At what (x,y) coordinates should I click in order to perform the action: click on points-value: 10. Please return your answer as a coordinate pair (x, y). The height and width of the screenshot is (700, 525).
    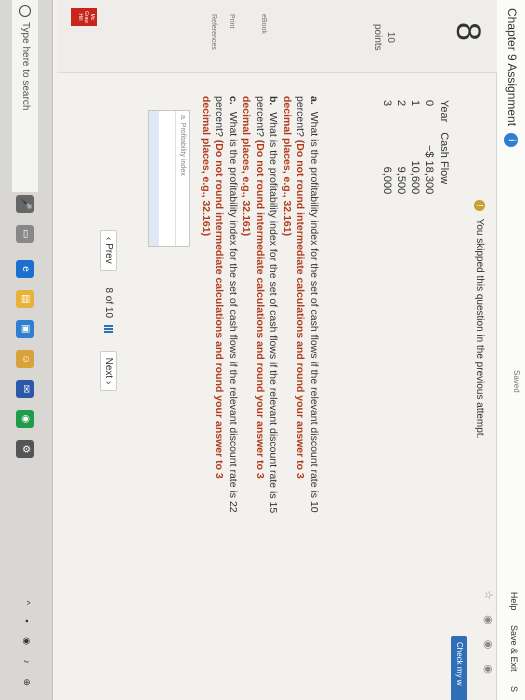
    Looking at the image, I should click on (390, 37).